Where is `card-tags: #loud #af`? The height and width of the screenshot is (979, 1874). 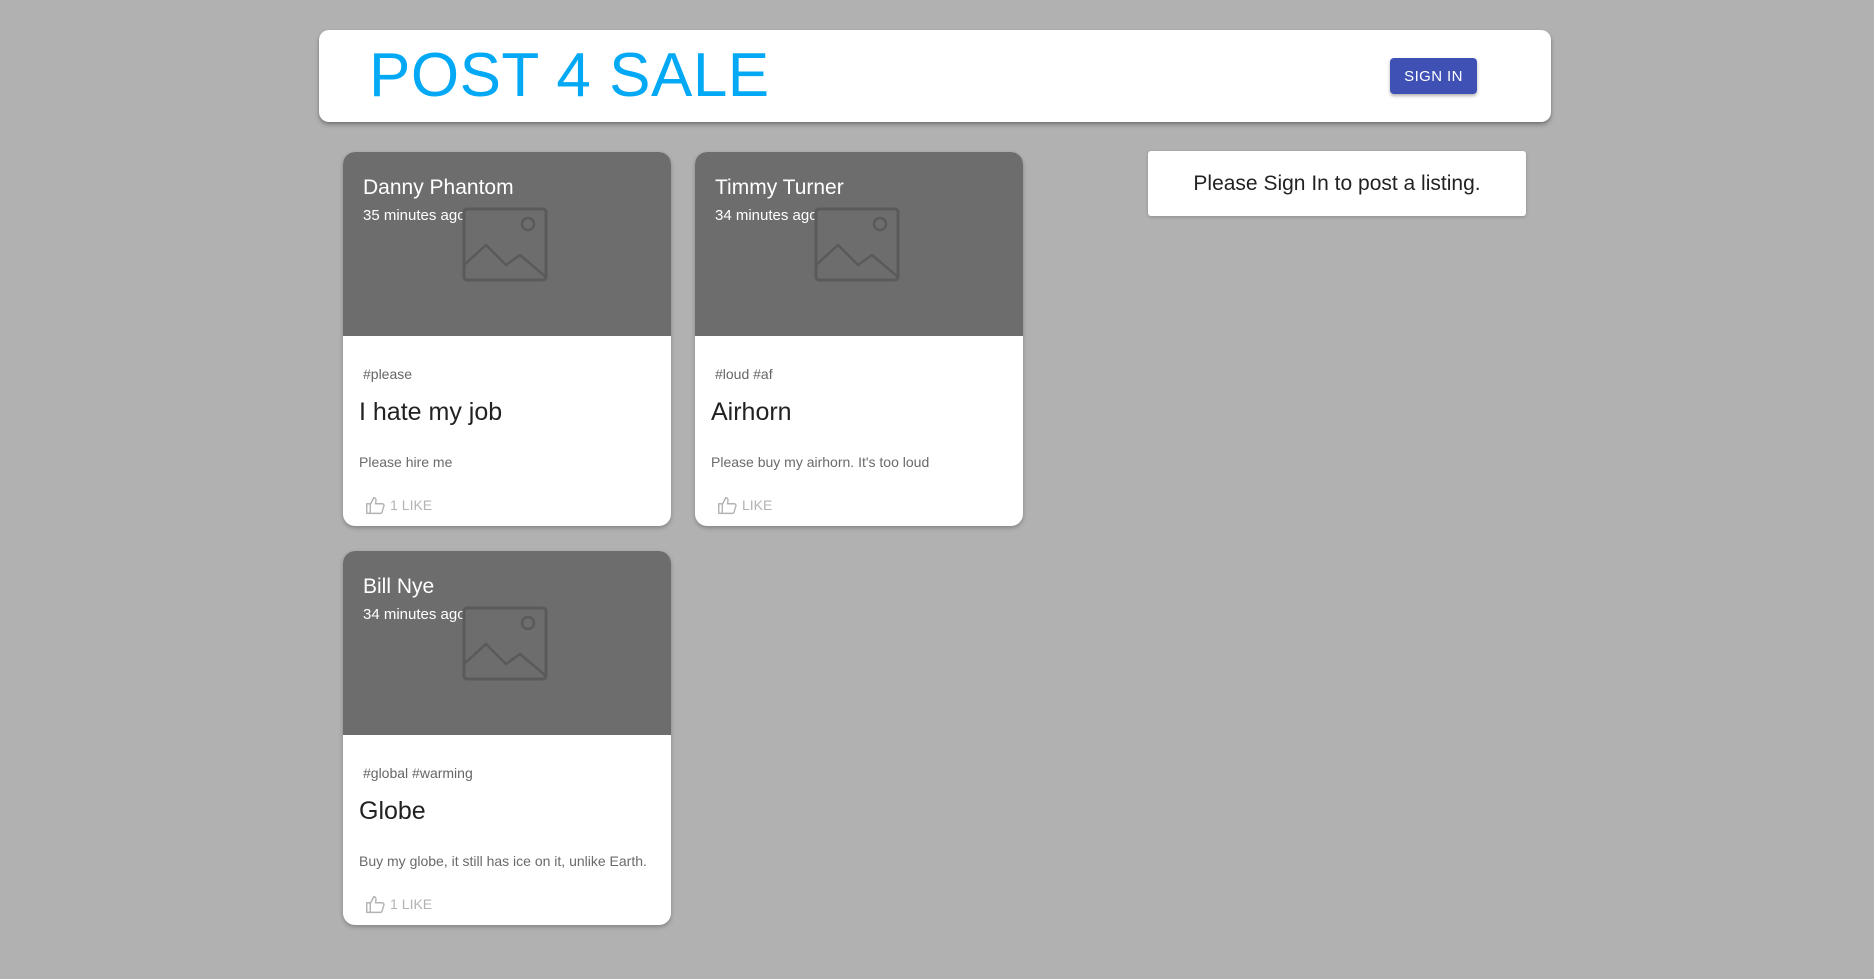 card-tags: #loud #af is located at coordinates (744, 374).